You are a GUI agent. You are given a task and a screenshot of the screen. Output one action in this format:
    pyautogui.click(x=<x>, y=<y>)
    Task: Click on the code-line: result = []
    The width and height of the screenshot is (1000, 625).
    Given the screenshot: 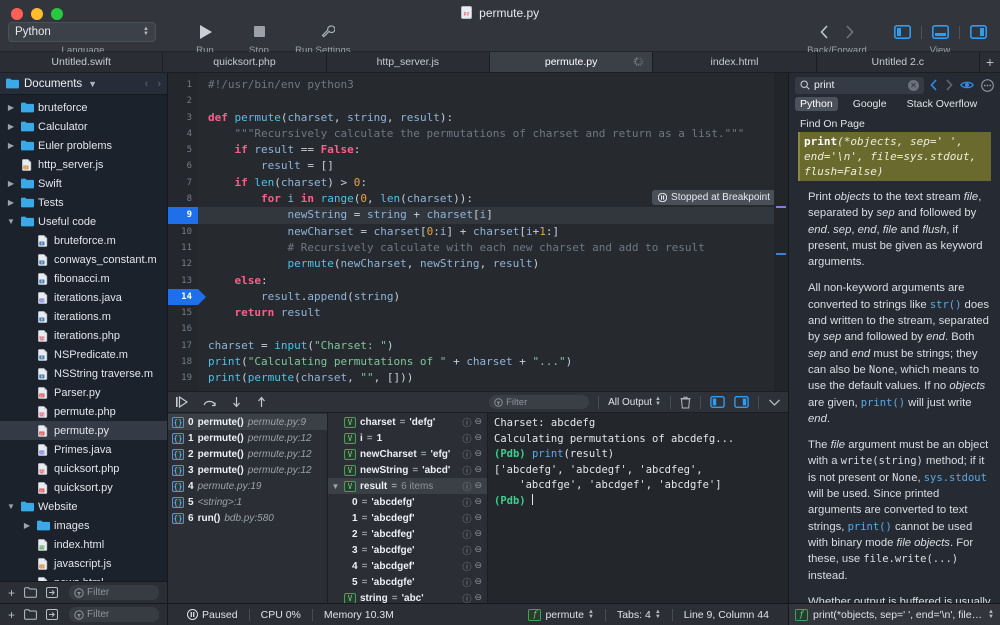 What is the action you would take?
    pyautogui.click(x=491, y=166)
    